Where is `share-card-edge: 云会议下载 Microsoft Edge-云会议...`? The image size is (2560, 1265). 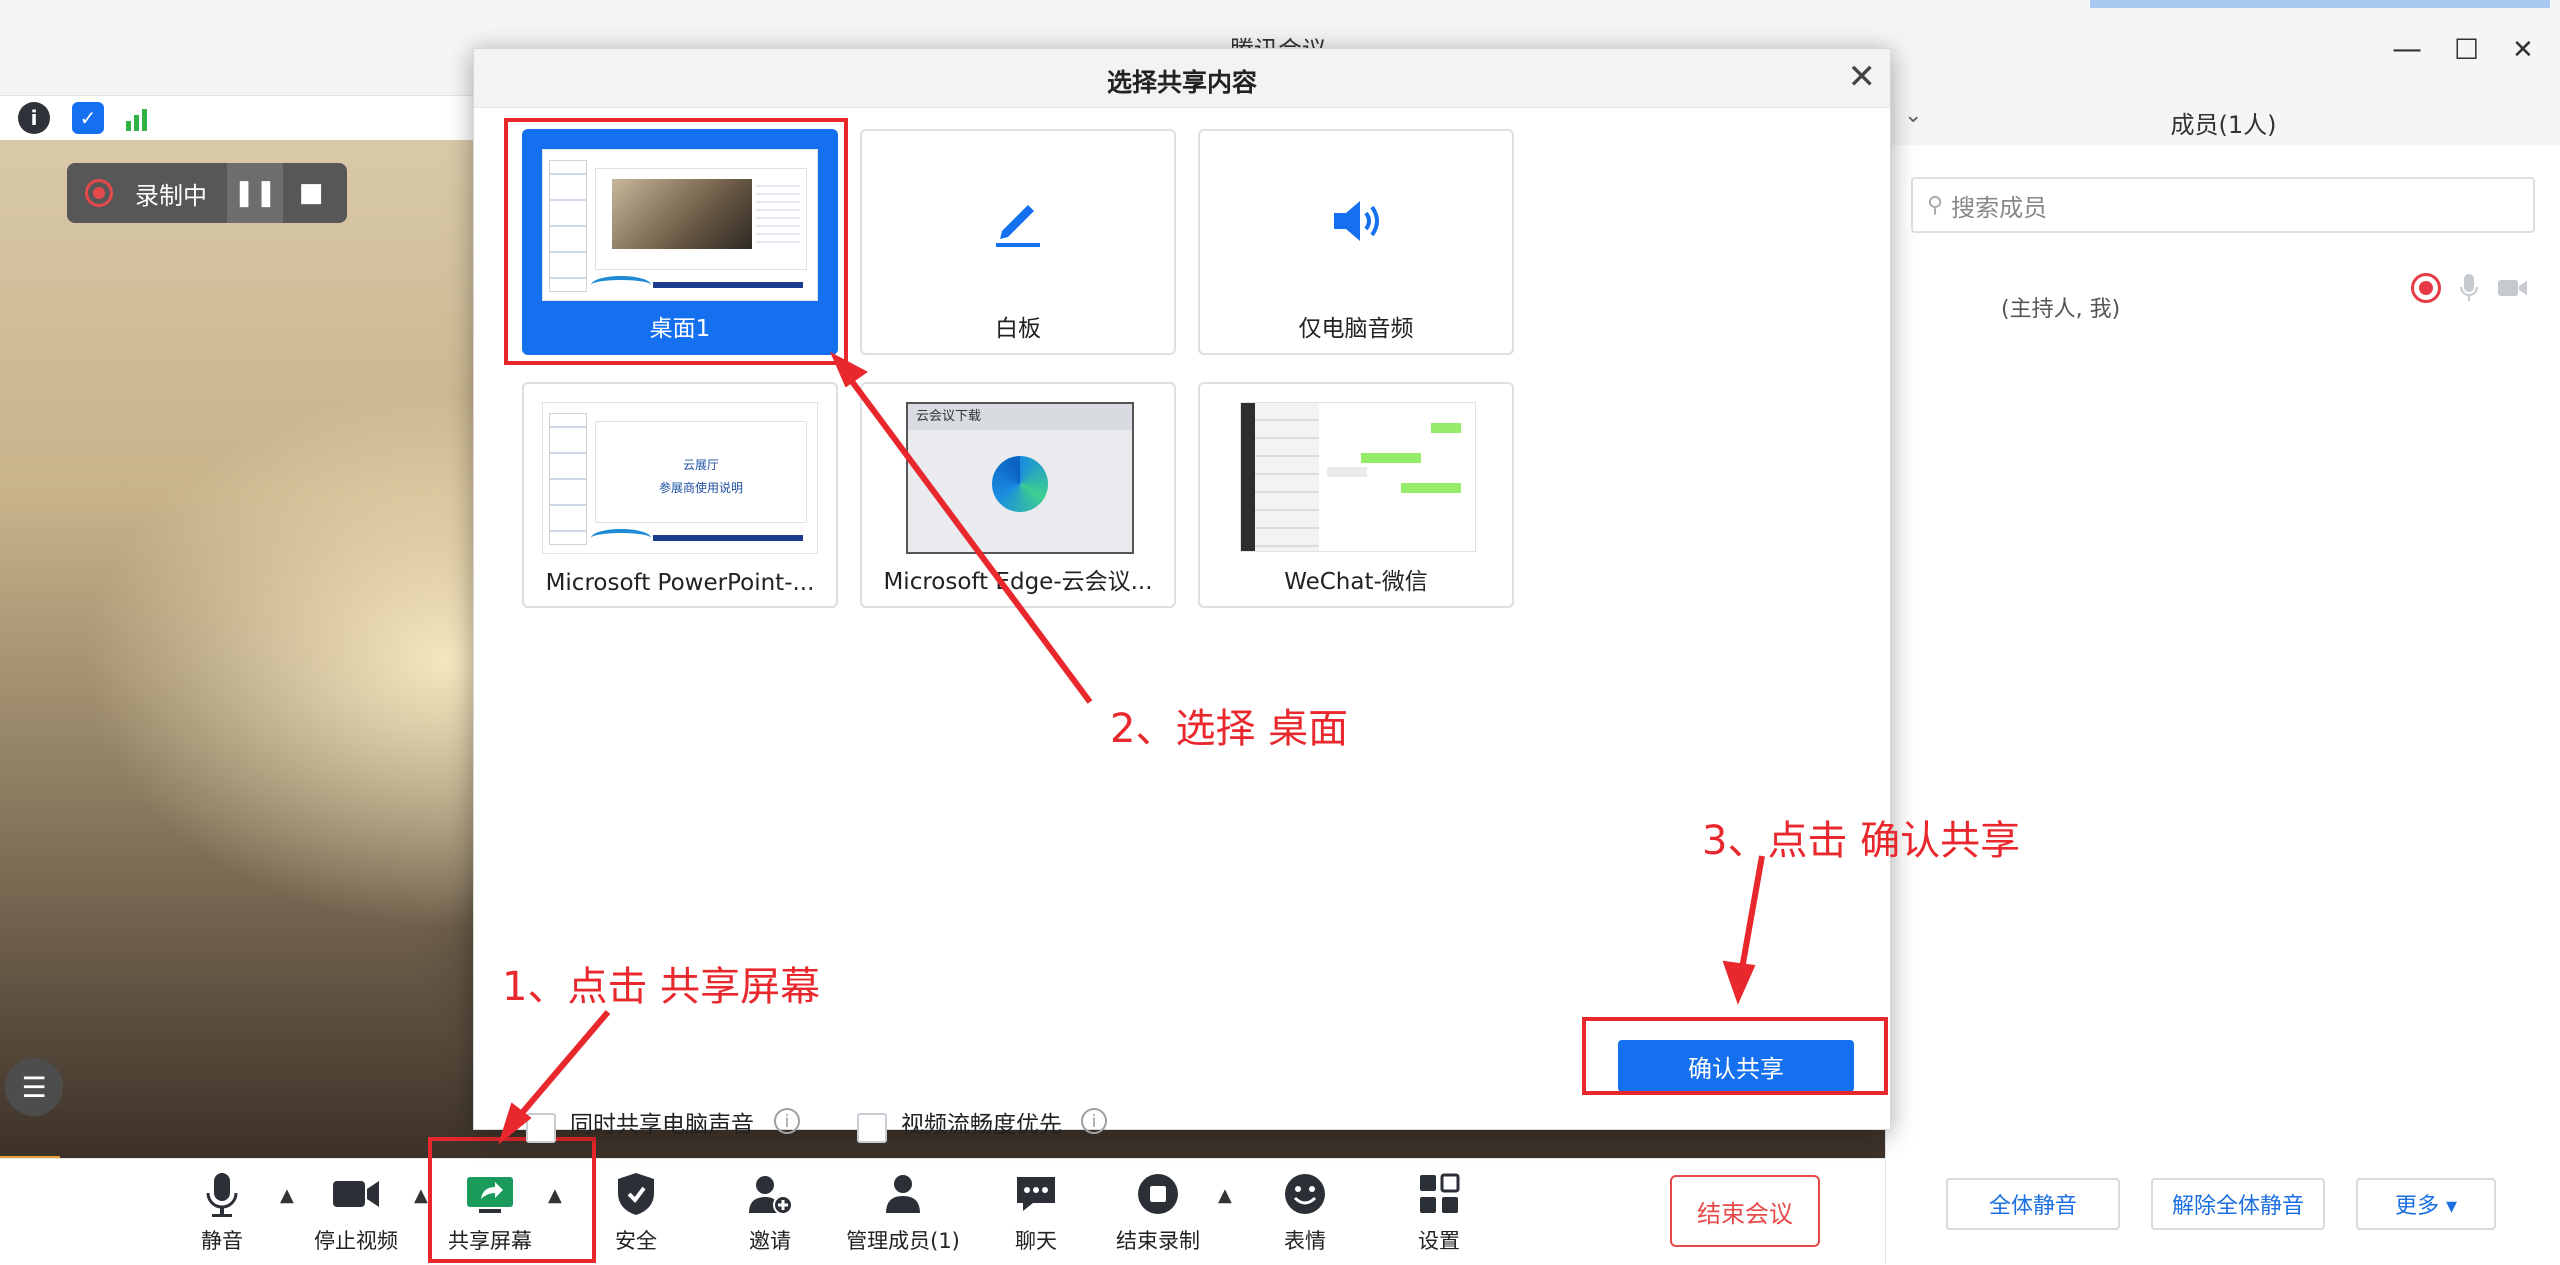
share-card-edge: 云会议下载 Microsoft Edge-云会议... is located at coordinates (1018, 495).